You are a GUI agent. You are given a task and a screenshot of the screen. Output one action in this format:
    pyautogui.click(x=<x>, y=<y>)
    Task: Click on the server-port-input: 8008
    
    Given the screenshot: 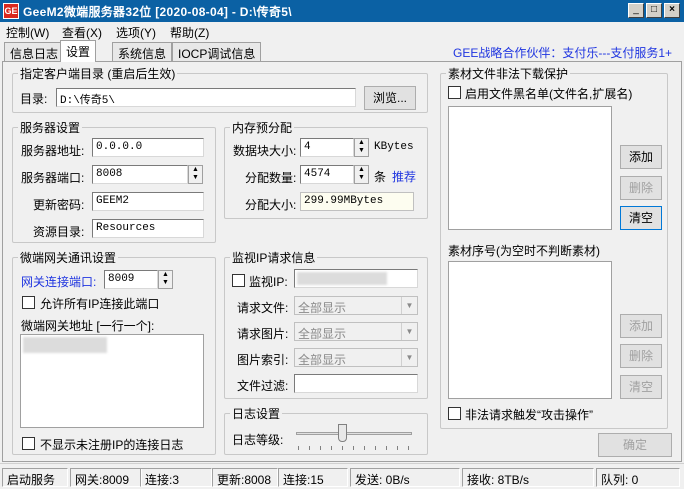 What is the action you would take?
    pyautogui.click(x=140, y=174)
    